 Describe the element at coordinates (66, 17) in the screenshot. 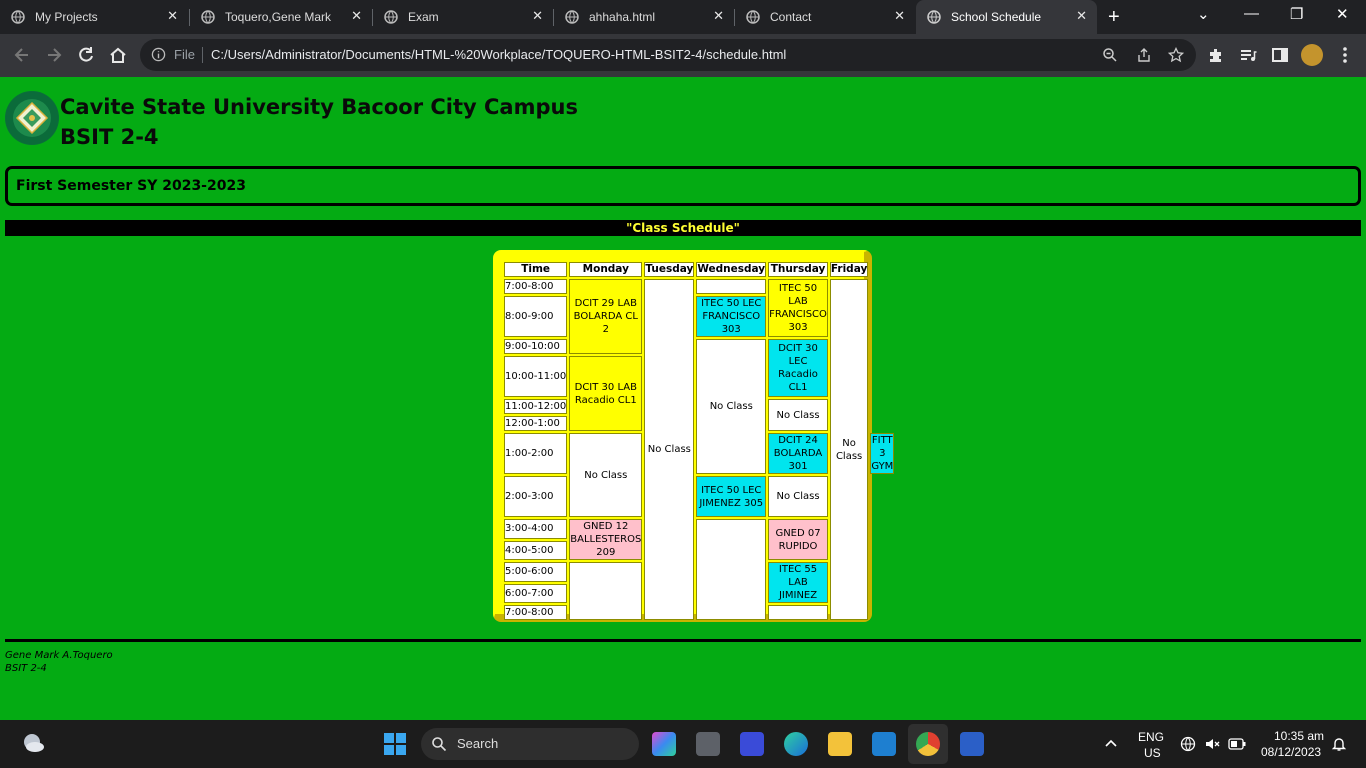

I see `tab-label: My Projects` at that location.